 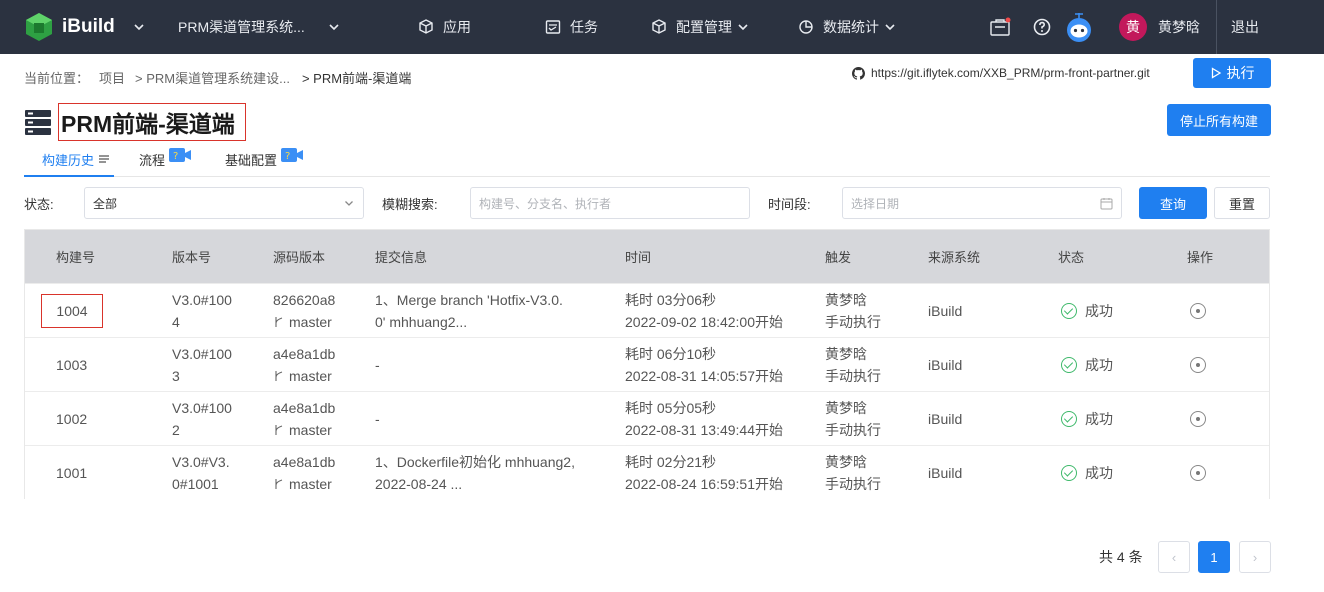 I want to click on build-number-link: 1004, so click(x=72, y=311).